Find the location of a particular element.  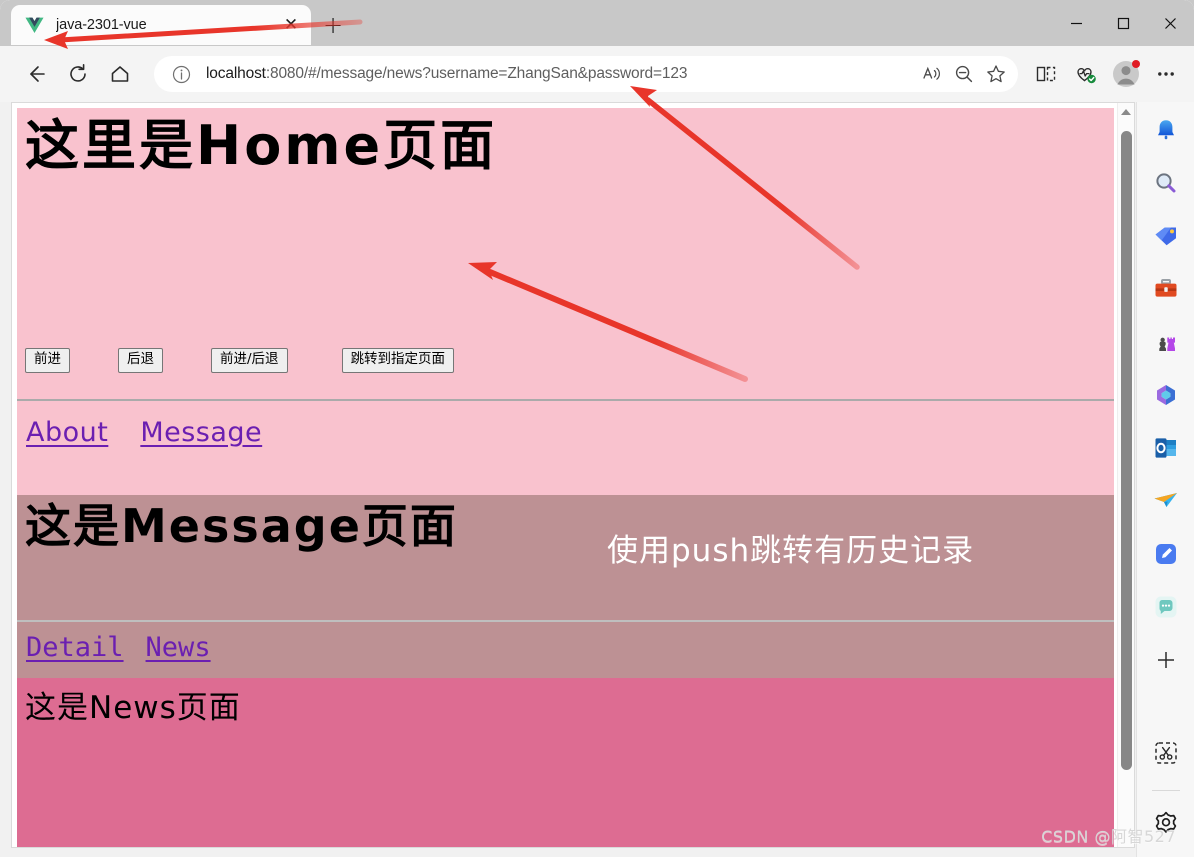

refresh-icon is located at coordinates (78, 73).